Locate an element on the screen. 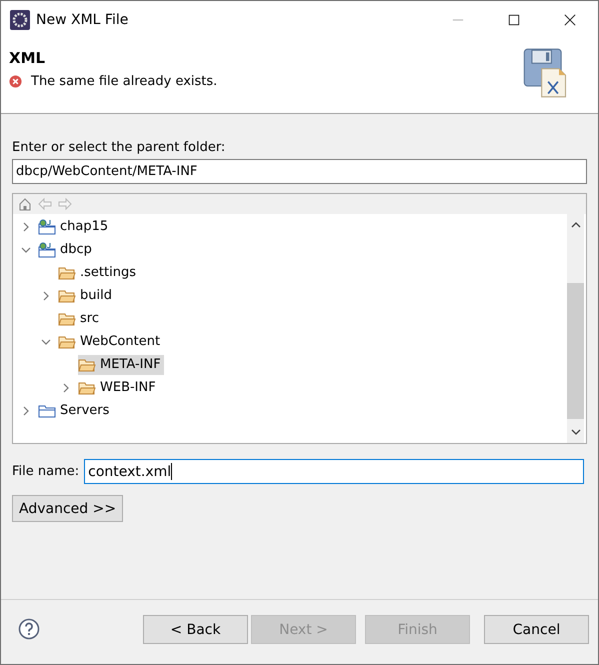  file-name-label: File name: is located at coordinates (46, 471).